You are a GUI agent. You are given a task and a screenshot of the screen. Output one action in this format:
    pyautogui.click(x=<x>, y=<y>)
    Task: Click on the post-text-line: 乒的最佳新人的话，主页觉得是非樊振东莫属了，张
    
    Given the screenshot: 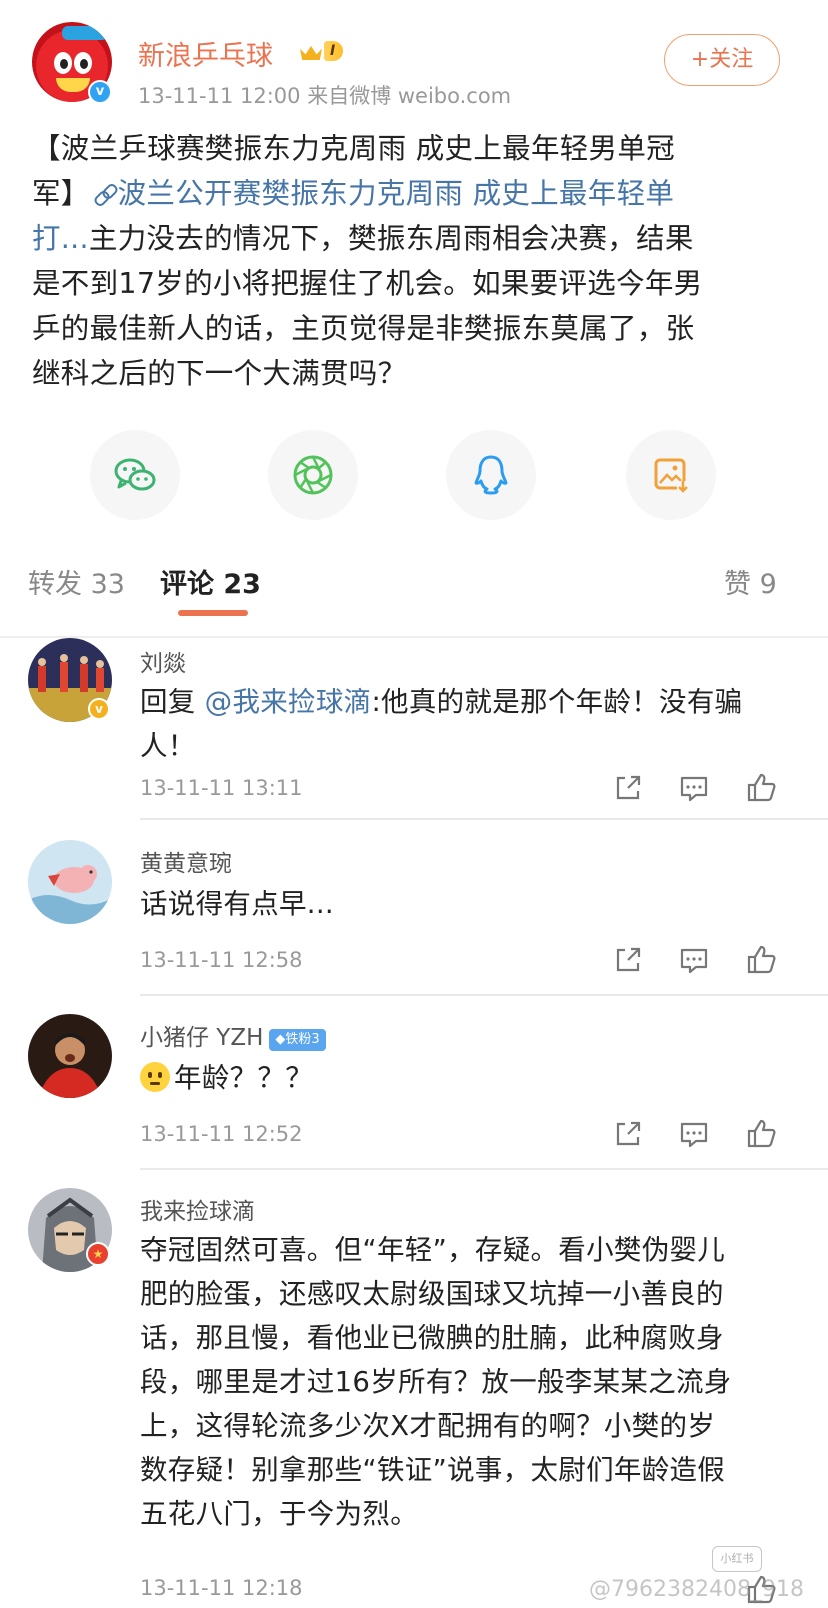 What is the action you would take?
    pyautogui.click(x=363, y=328)
    